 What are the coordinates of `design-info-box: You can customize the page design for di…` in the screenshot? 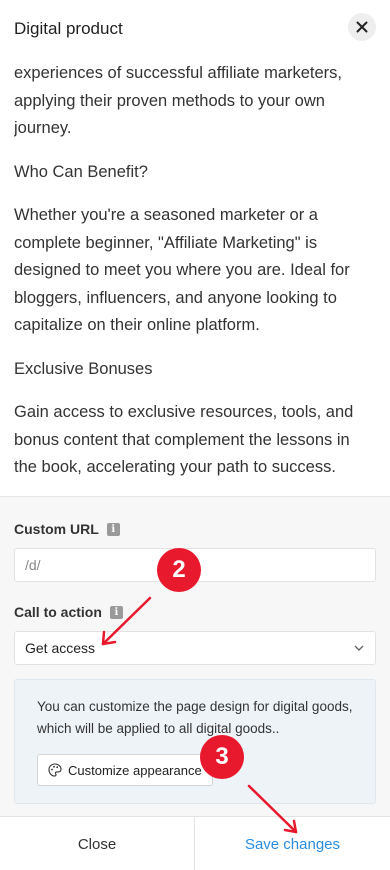 It's located at (195, 741).